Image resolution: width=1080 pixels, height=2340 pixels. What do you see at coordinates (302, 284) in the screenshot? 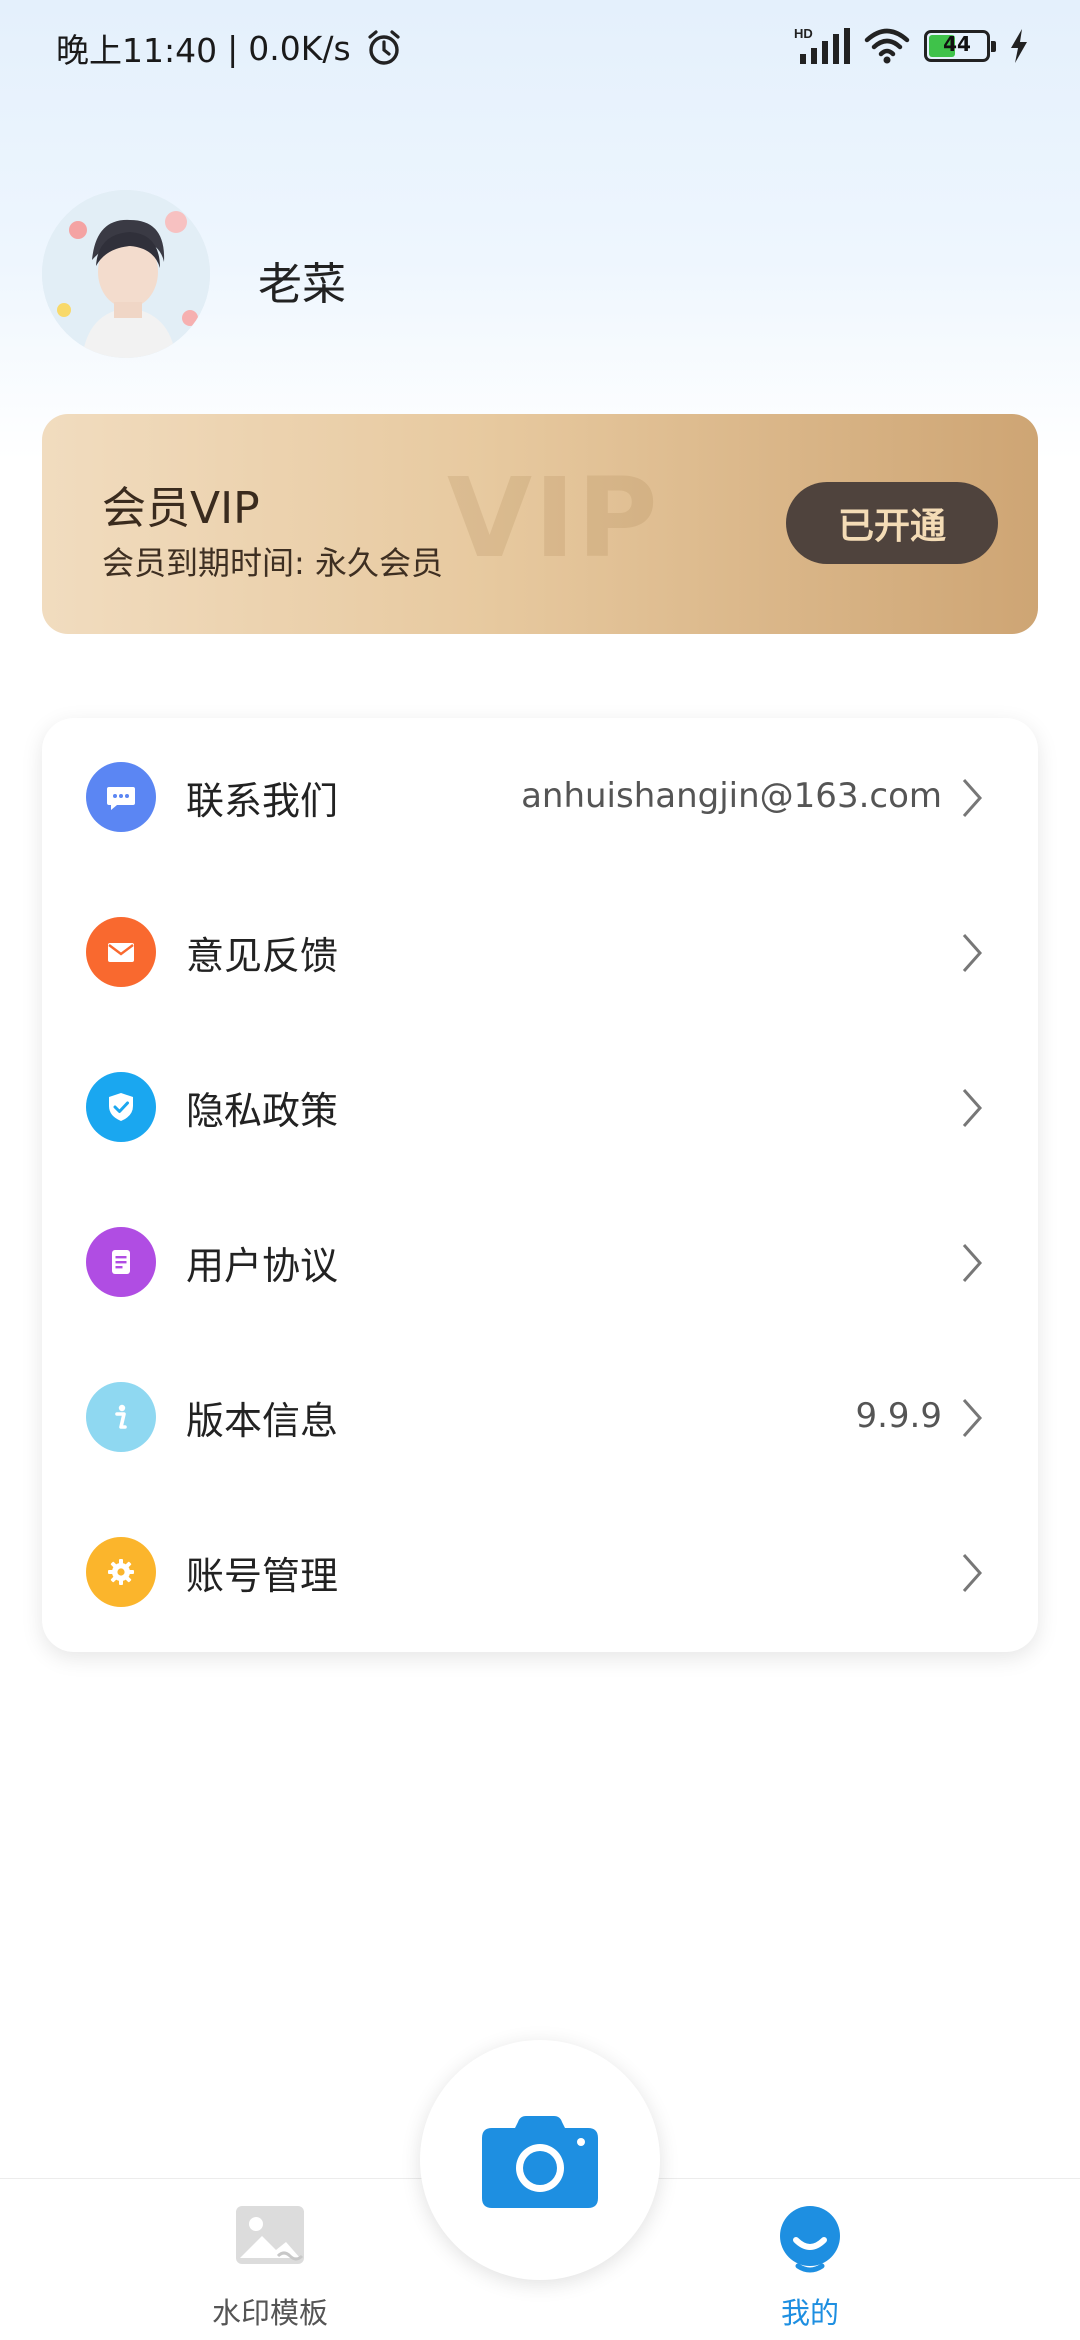
I see `username: 老菜` at bounding box center [302, 284].